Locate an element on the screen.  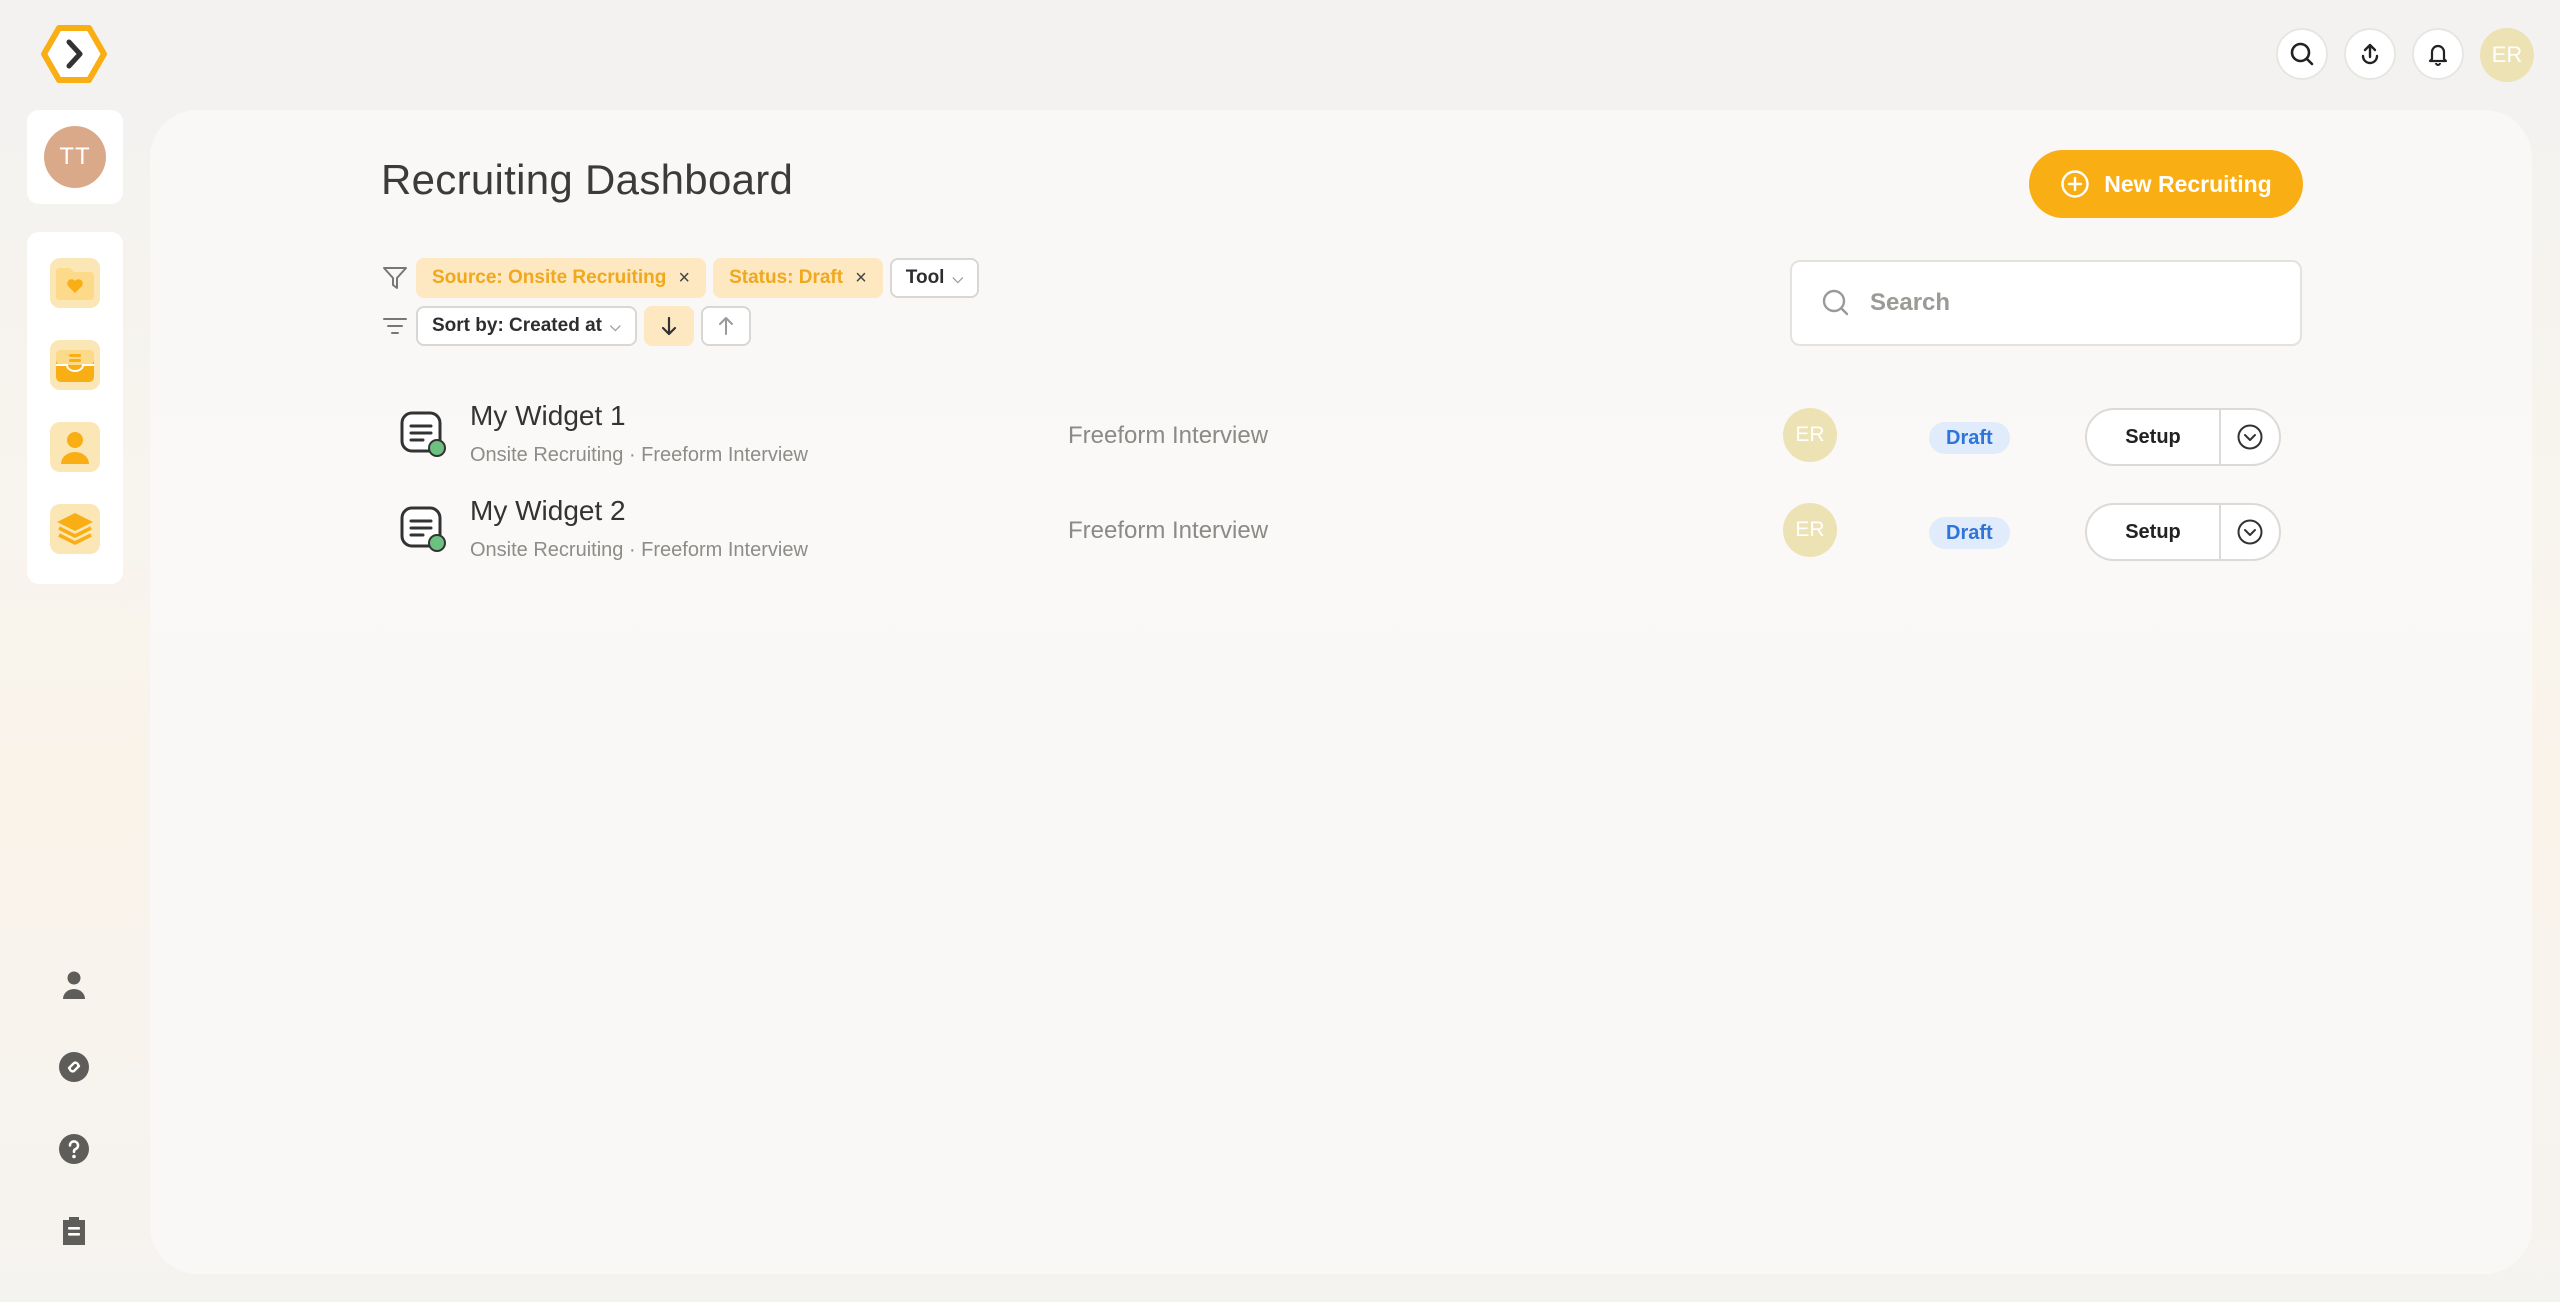
filter-chip-status: Status: Draft × is located at coordinates (798, 278).